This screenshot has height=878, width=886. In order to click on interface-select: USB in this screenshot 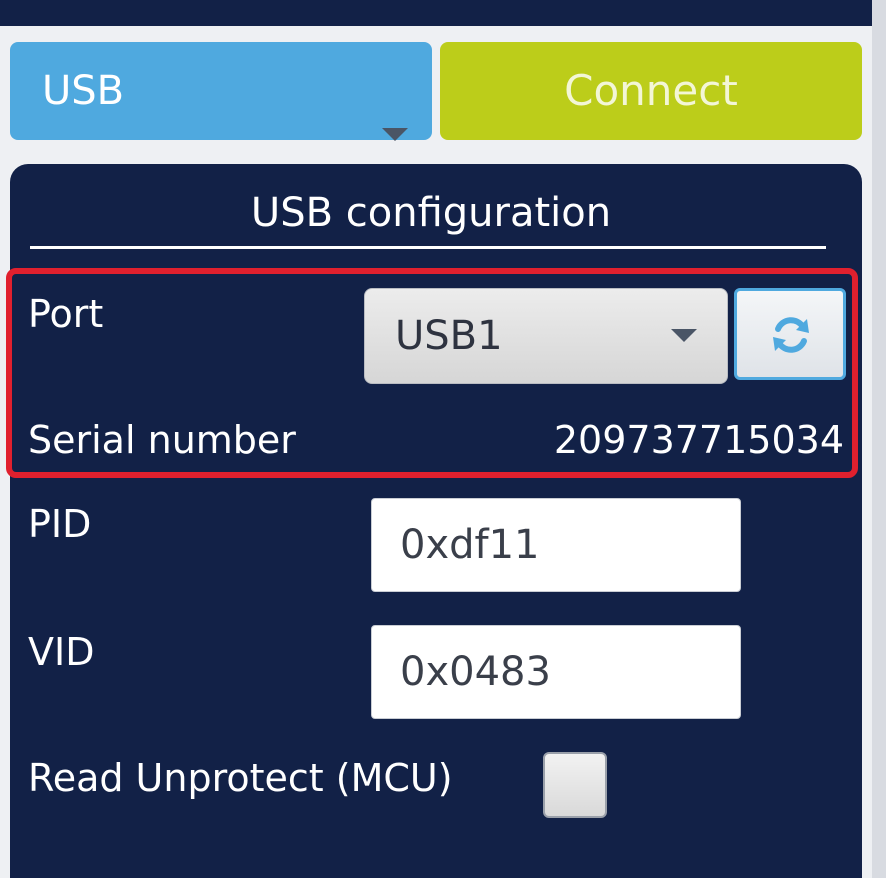, I will do `click(221, 91)`.